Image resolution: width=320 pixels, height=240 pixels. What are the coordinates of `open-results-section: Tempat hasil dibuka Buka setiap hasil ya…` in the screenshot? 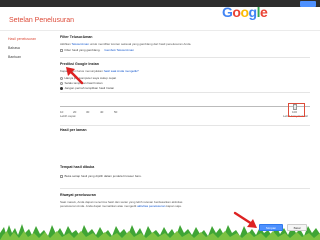 It's located at (185, 171).